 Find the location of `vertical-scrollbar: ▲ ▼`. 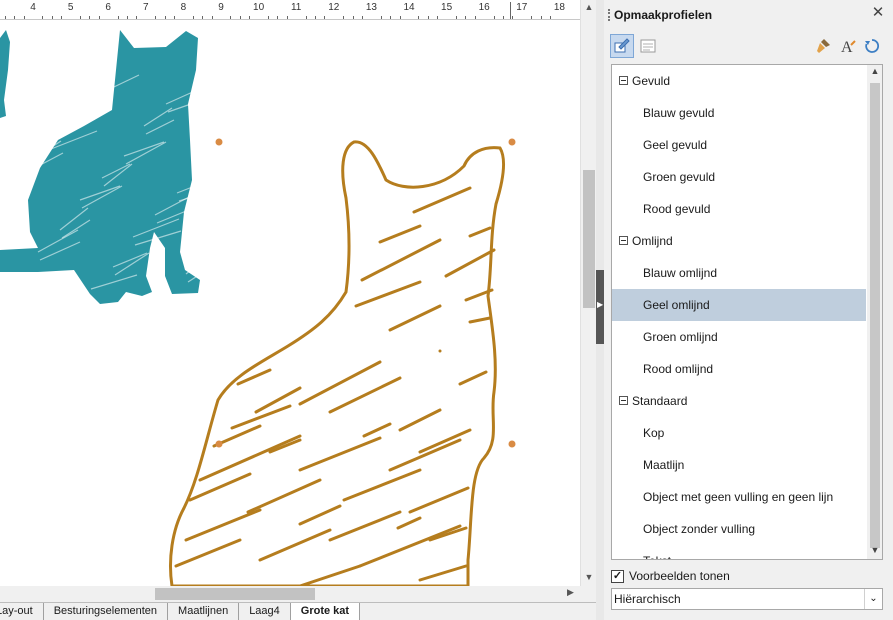

vertical-scrollbar: ▲ ▼ is located at coordinates (588, 293).